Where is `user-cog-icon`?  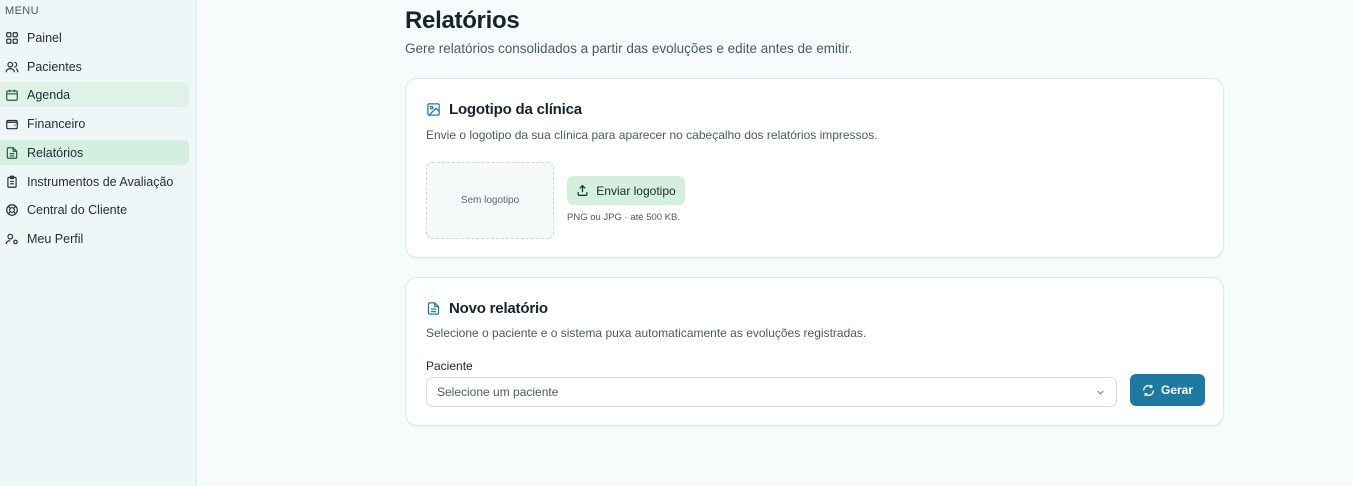
user-cog-icon is located at coordinates (11, 238).